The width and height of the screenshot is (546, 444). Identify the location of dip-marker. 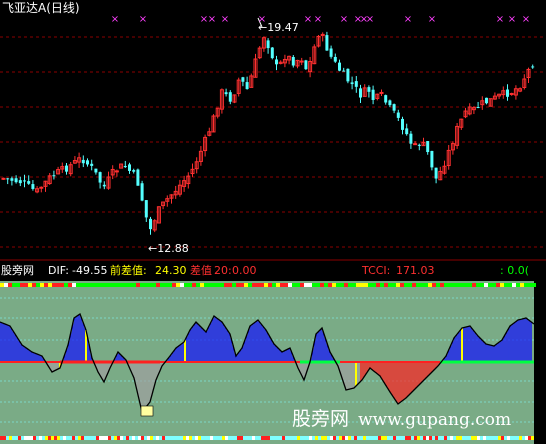
(147, 411).